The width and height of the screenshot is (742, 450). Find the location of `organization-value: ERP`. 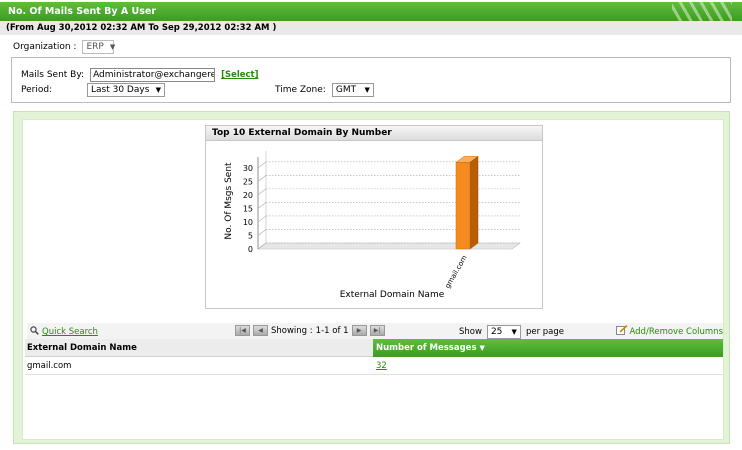

organization-value: ERP is located at coordinates (95, 47).